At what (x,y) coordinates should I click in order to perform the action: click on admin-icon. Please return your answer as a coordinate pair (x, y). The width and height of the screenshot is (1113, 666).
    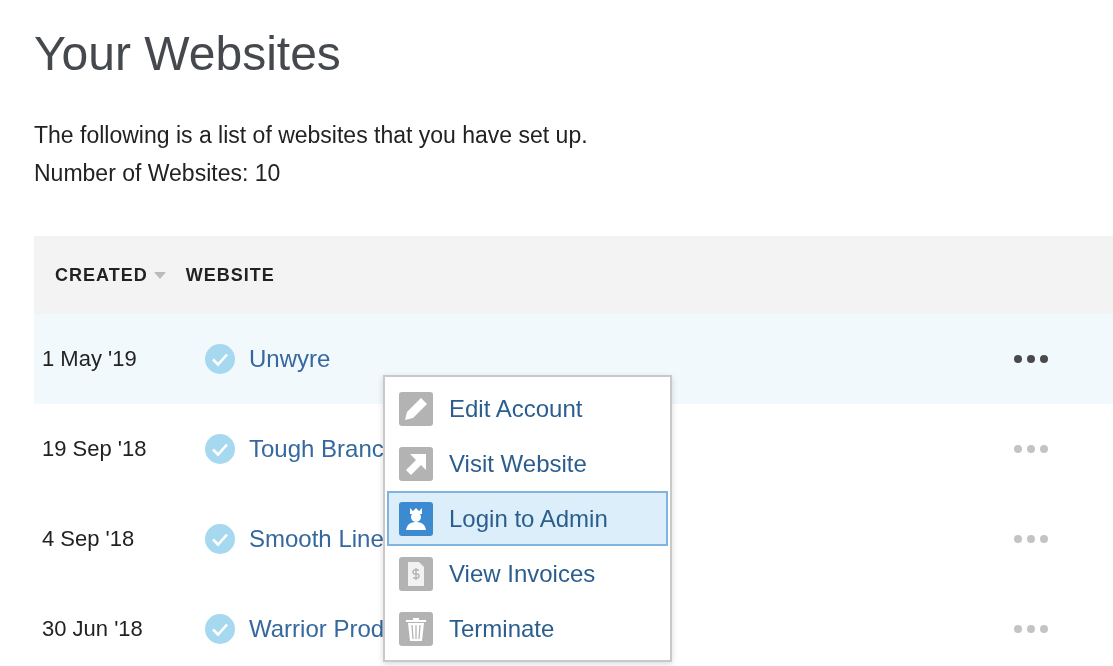
    Looking at the image, I should click on (416, 518).